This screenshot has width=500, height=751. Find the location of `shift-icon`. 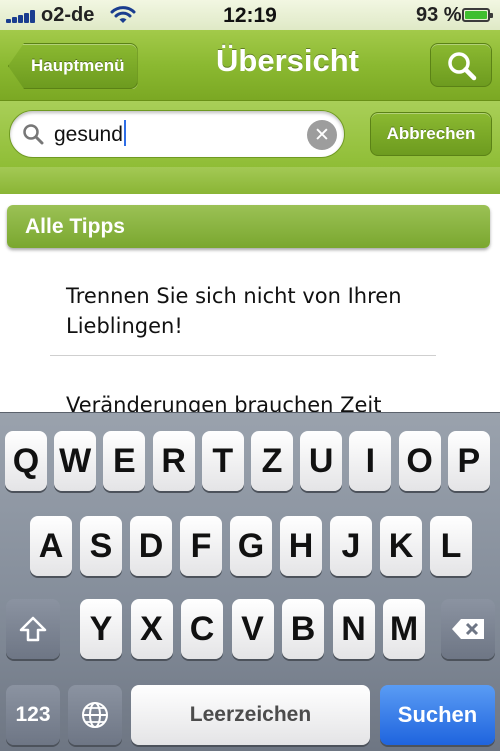

shift-icon is located at coordinates (33, 629).